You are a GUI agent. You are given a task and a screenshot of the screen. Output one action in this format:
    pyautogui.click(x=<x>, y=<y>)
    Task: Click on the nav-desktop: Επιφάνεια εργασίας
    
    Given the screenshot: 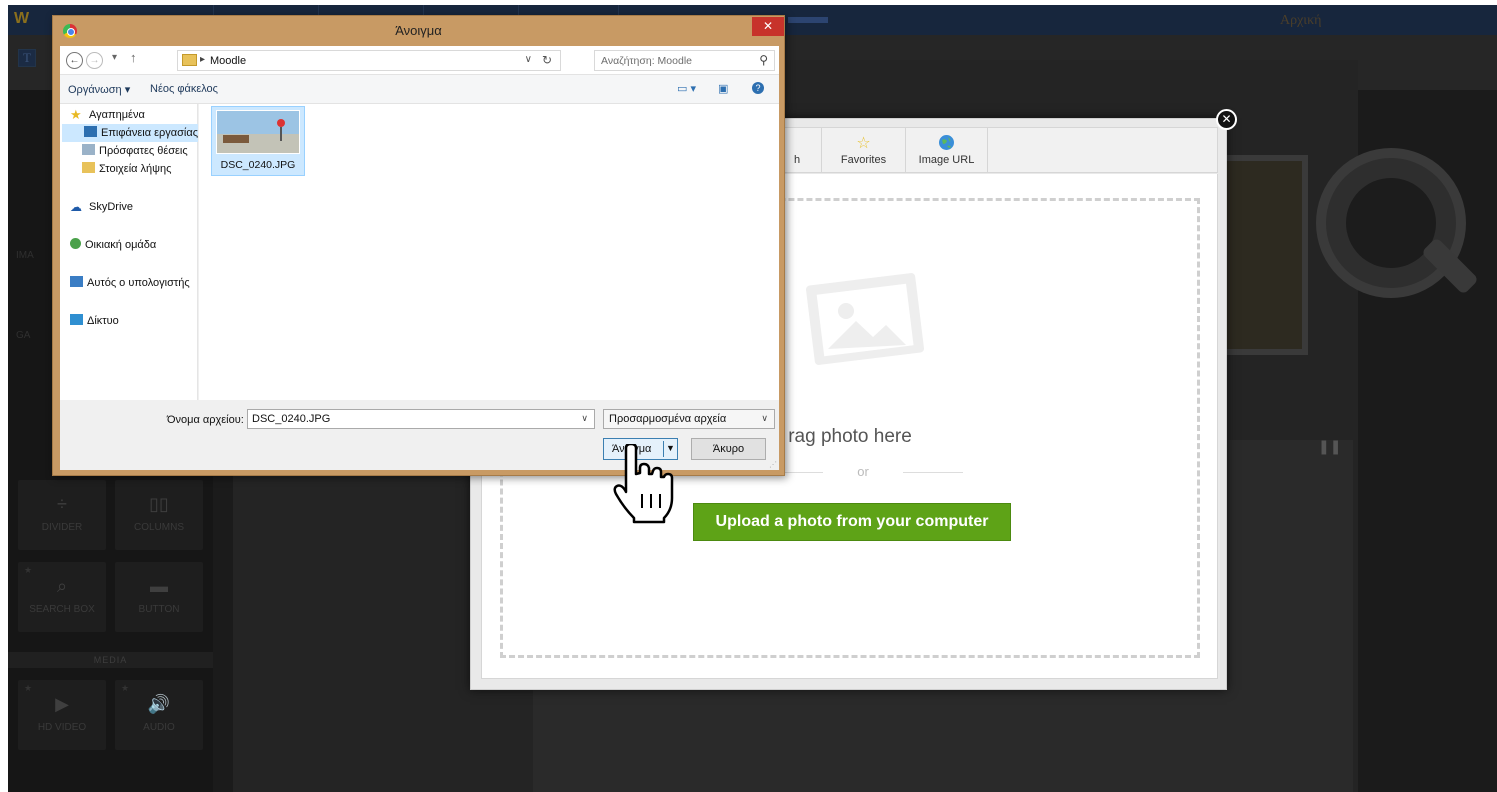 What is the action you would take?
    pyautogui.click(x=130, y=133)
    